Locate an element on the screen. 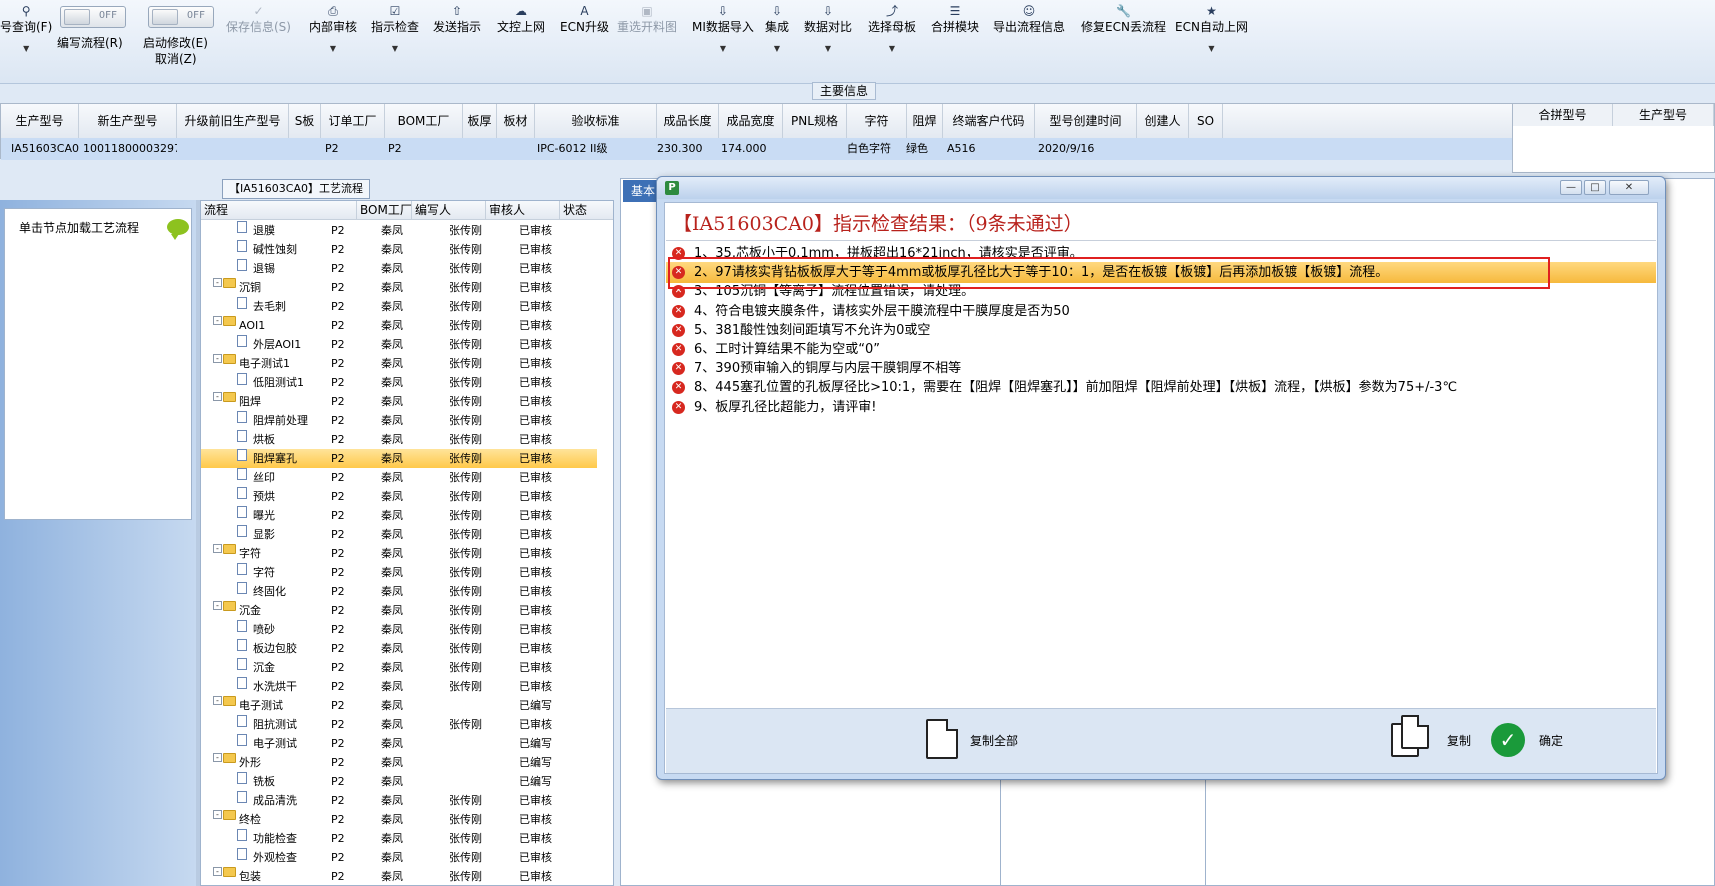 This screenshot has height=886, width=1715. tree-row: 退膜 P2 秦凤 张传刚 已审核 is located at coordinates (399, 230).